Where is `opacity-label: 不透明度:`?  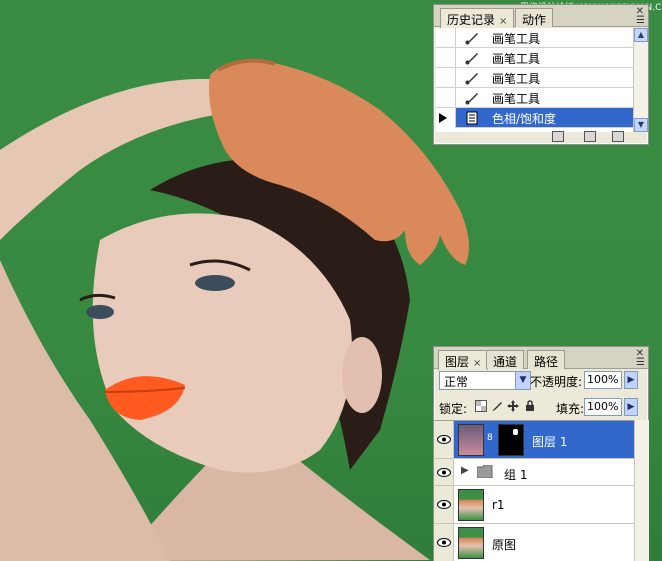
opacity-label: 不透明度: is located at coordinates (556, 382).